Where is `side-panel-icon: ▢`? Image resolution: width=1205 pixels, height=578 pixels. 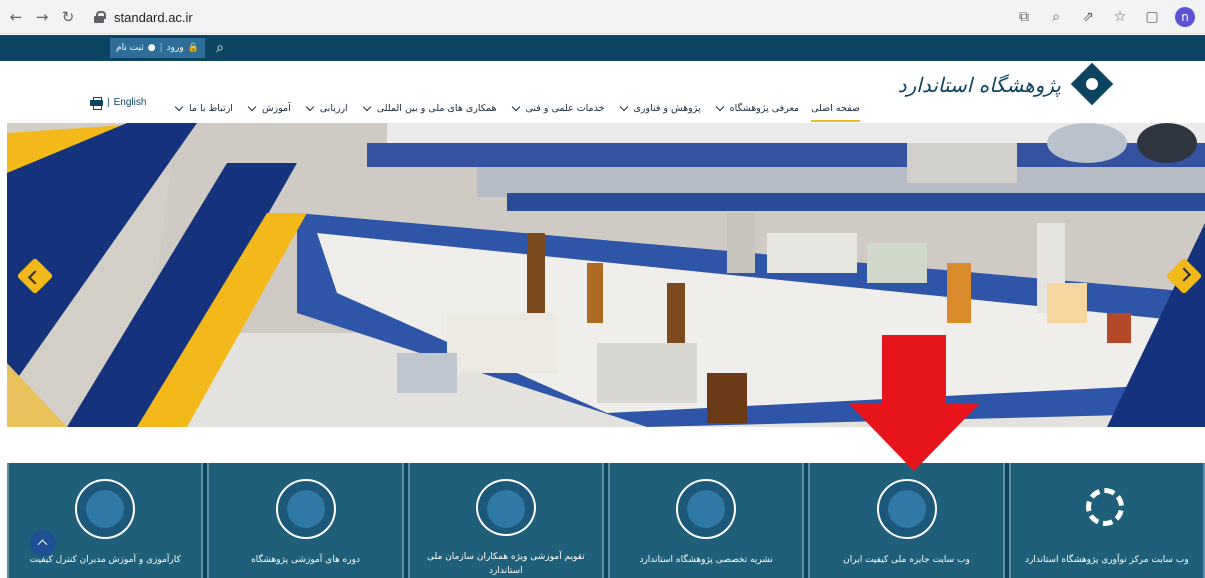 side-panel-icon: ▢ is located at coordinates (1152, 17).